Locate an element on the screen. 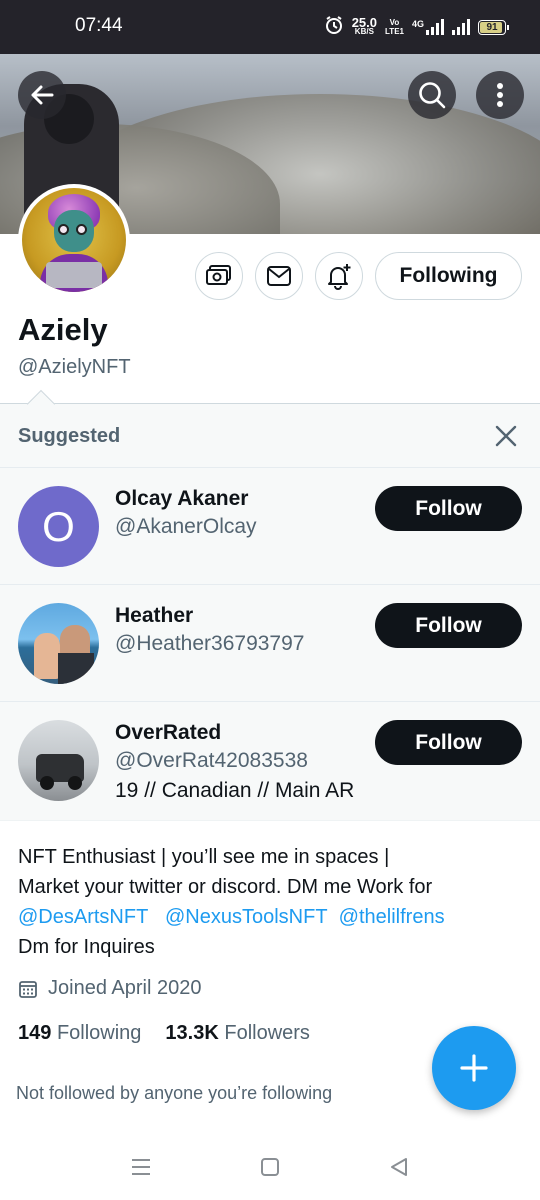  triangle-back-icon is located at coordinates (399, 1167).